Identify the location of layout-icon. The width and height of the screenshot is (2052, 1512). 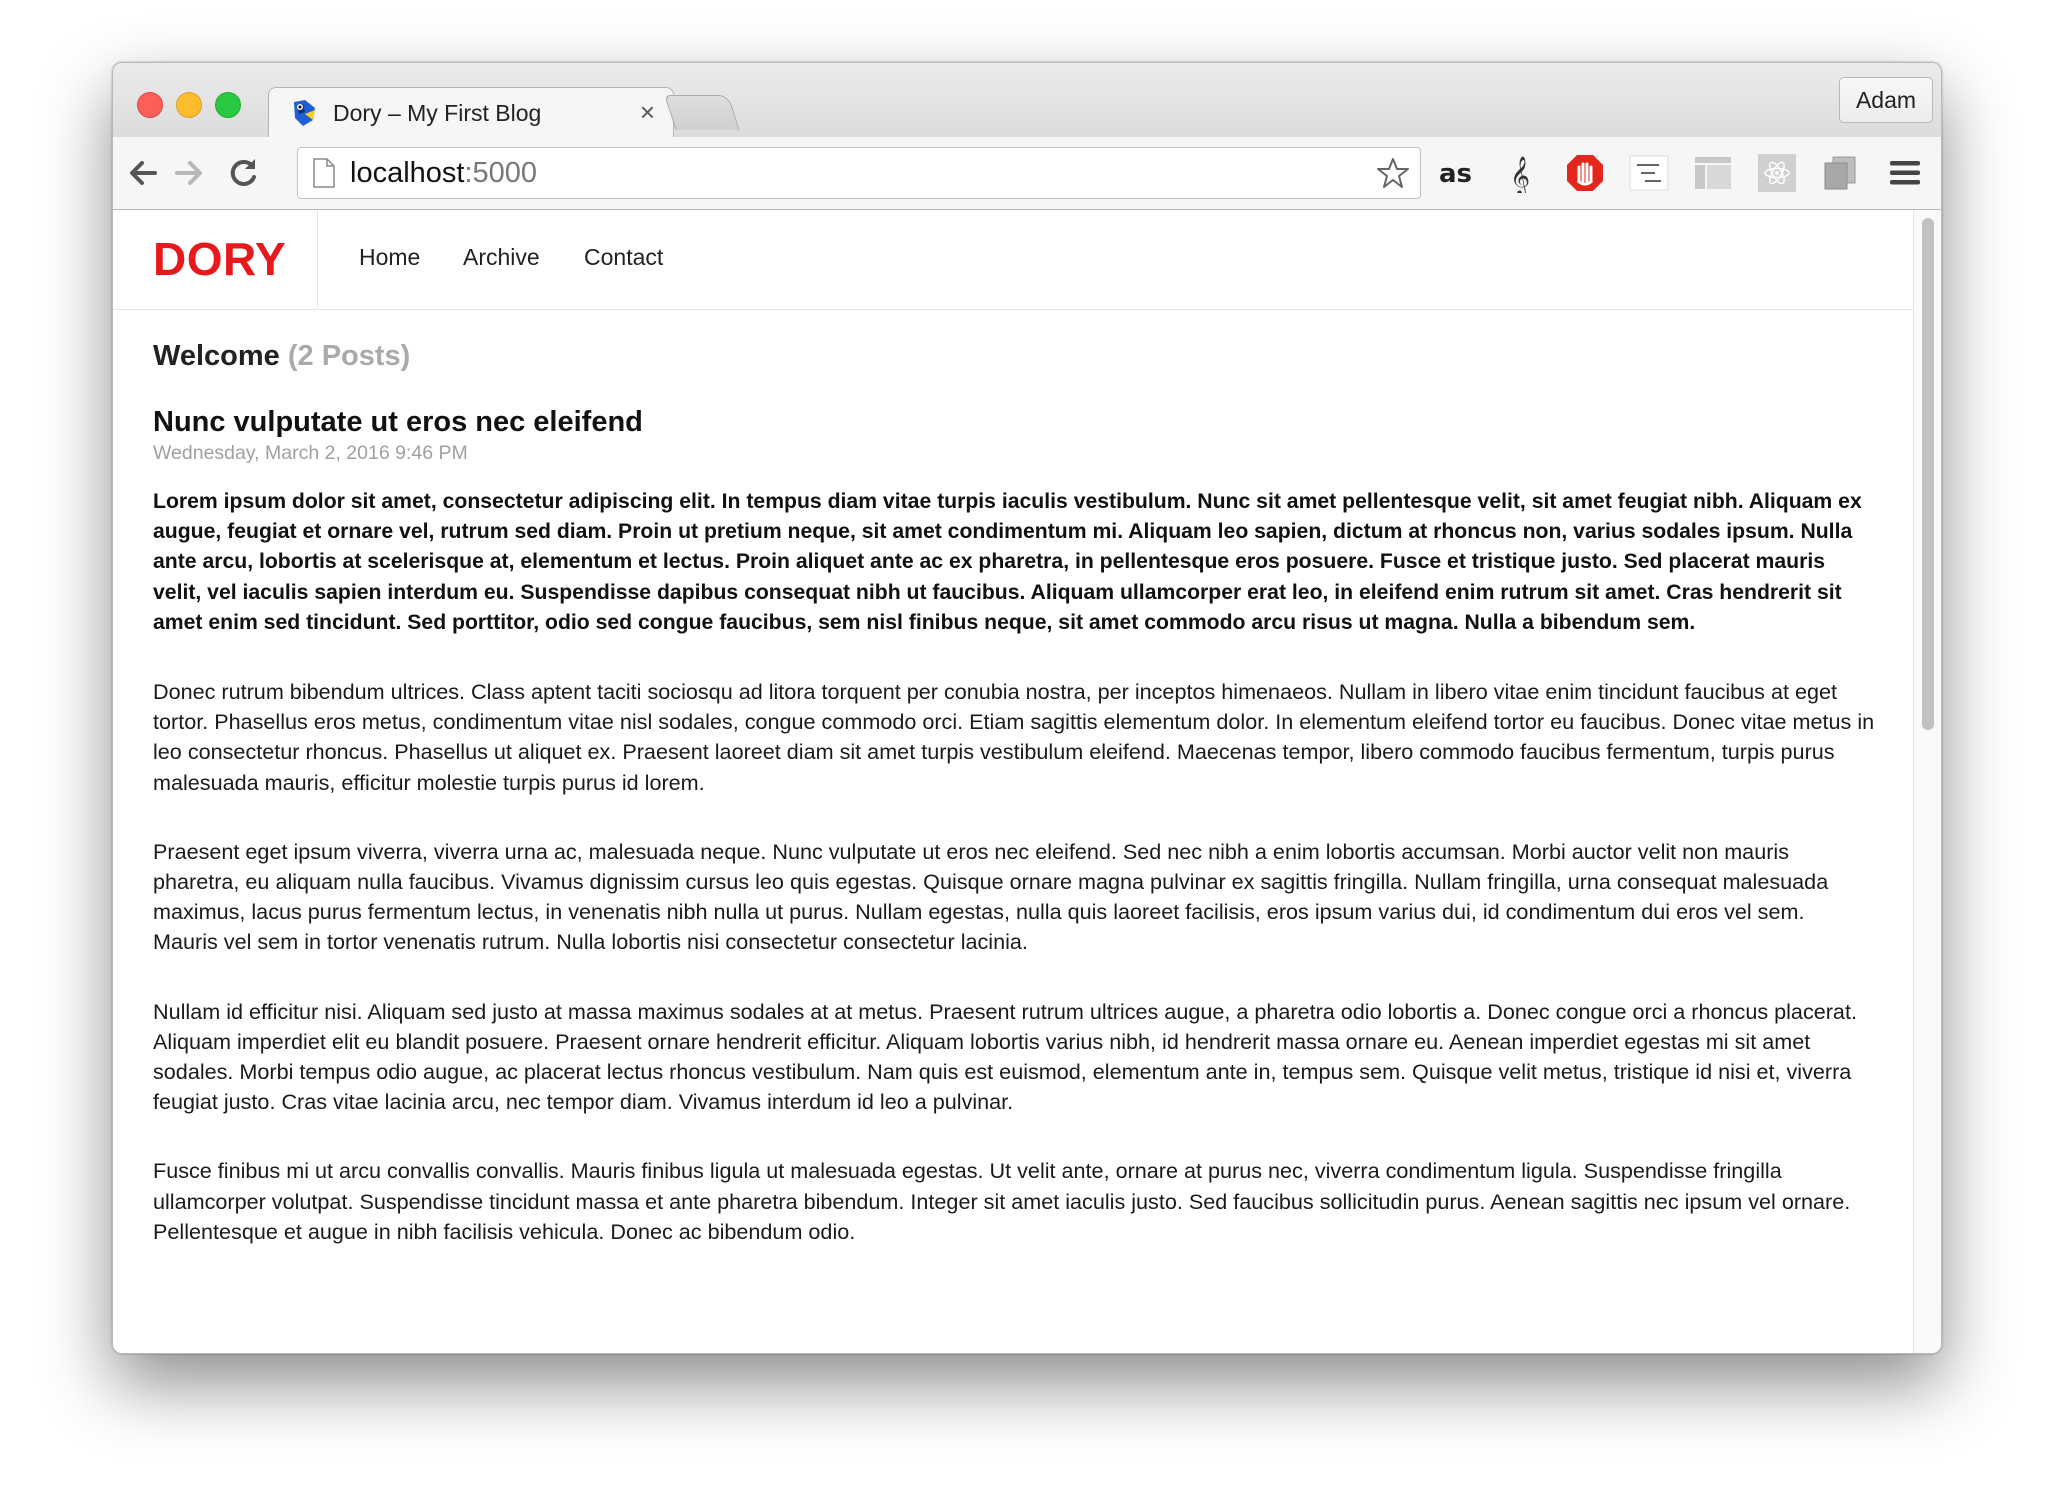
(1713, 173).